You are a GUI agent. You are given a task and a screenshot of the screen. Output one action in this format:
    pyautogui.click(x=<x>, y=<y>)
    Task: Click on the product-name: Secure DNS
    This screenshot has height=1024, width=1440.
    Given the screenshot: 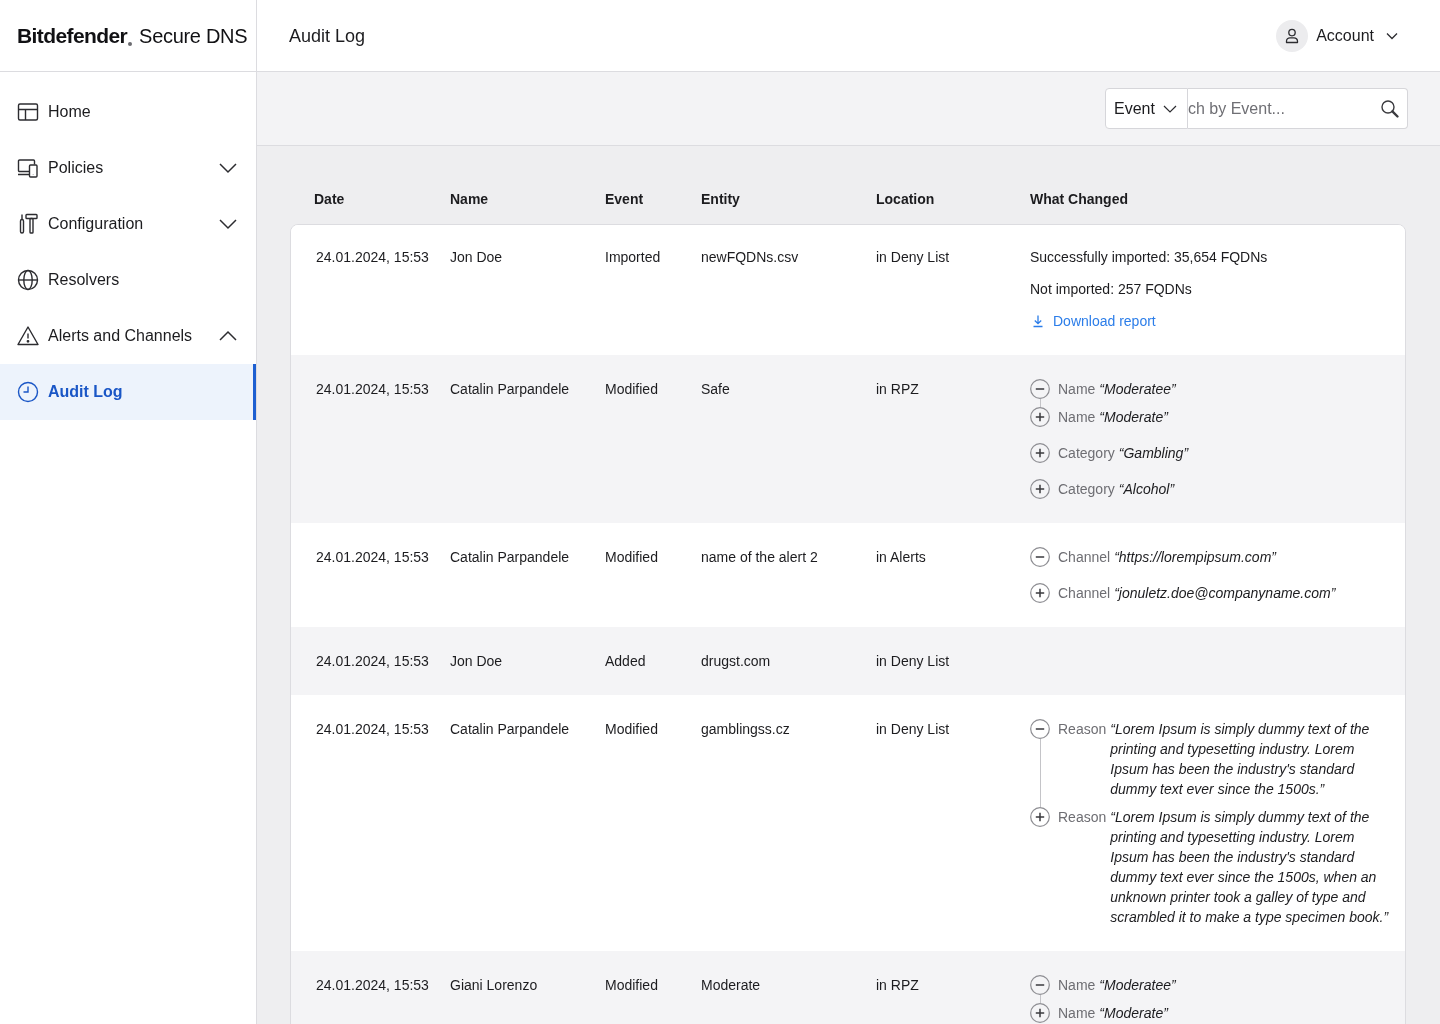 What is the action you would take?
    pyautogui.click(x=193, y=36)
    